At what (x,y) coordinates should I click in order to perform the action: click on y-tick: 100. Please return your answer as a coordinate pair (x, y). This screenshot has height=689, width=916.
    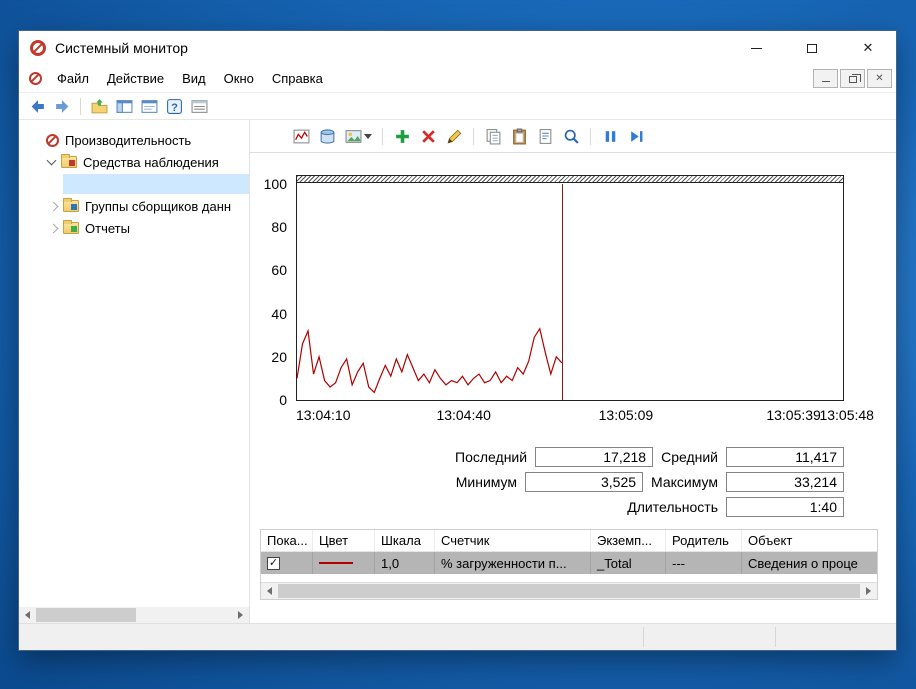
    Looking at the image, I should click on (275, 184).